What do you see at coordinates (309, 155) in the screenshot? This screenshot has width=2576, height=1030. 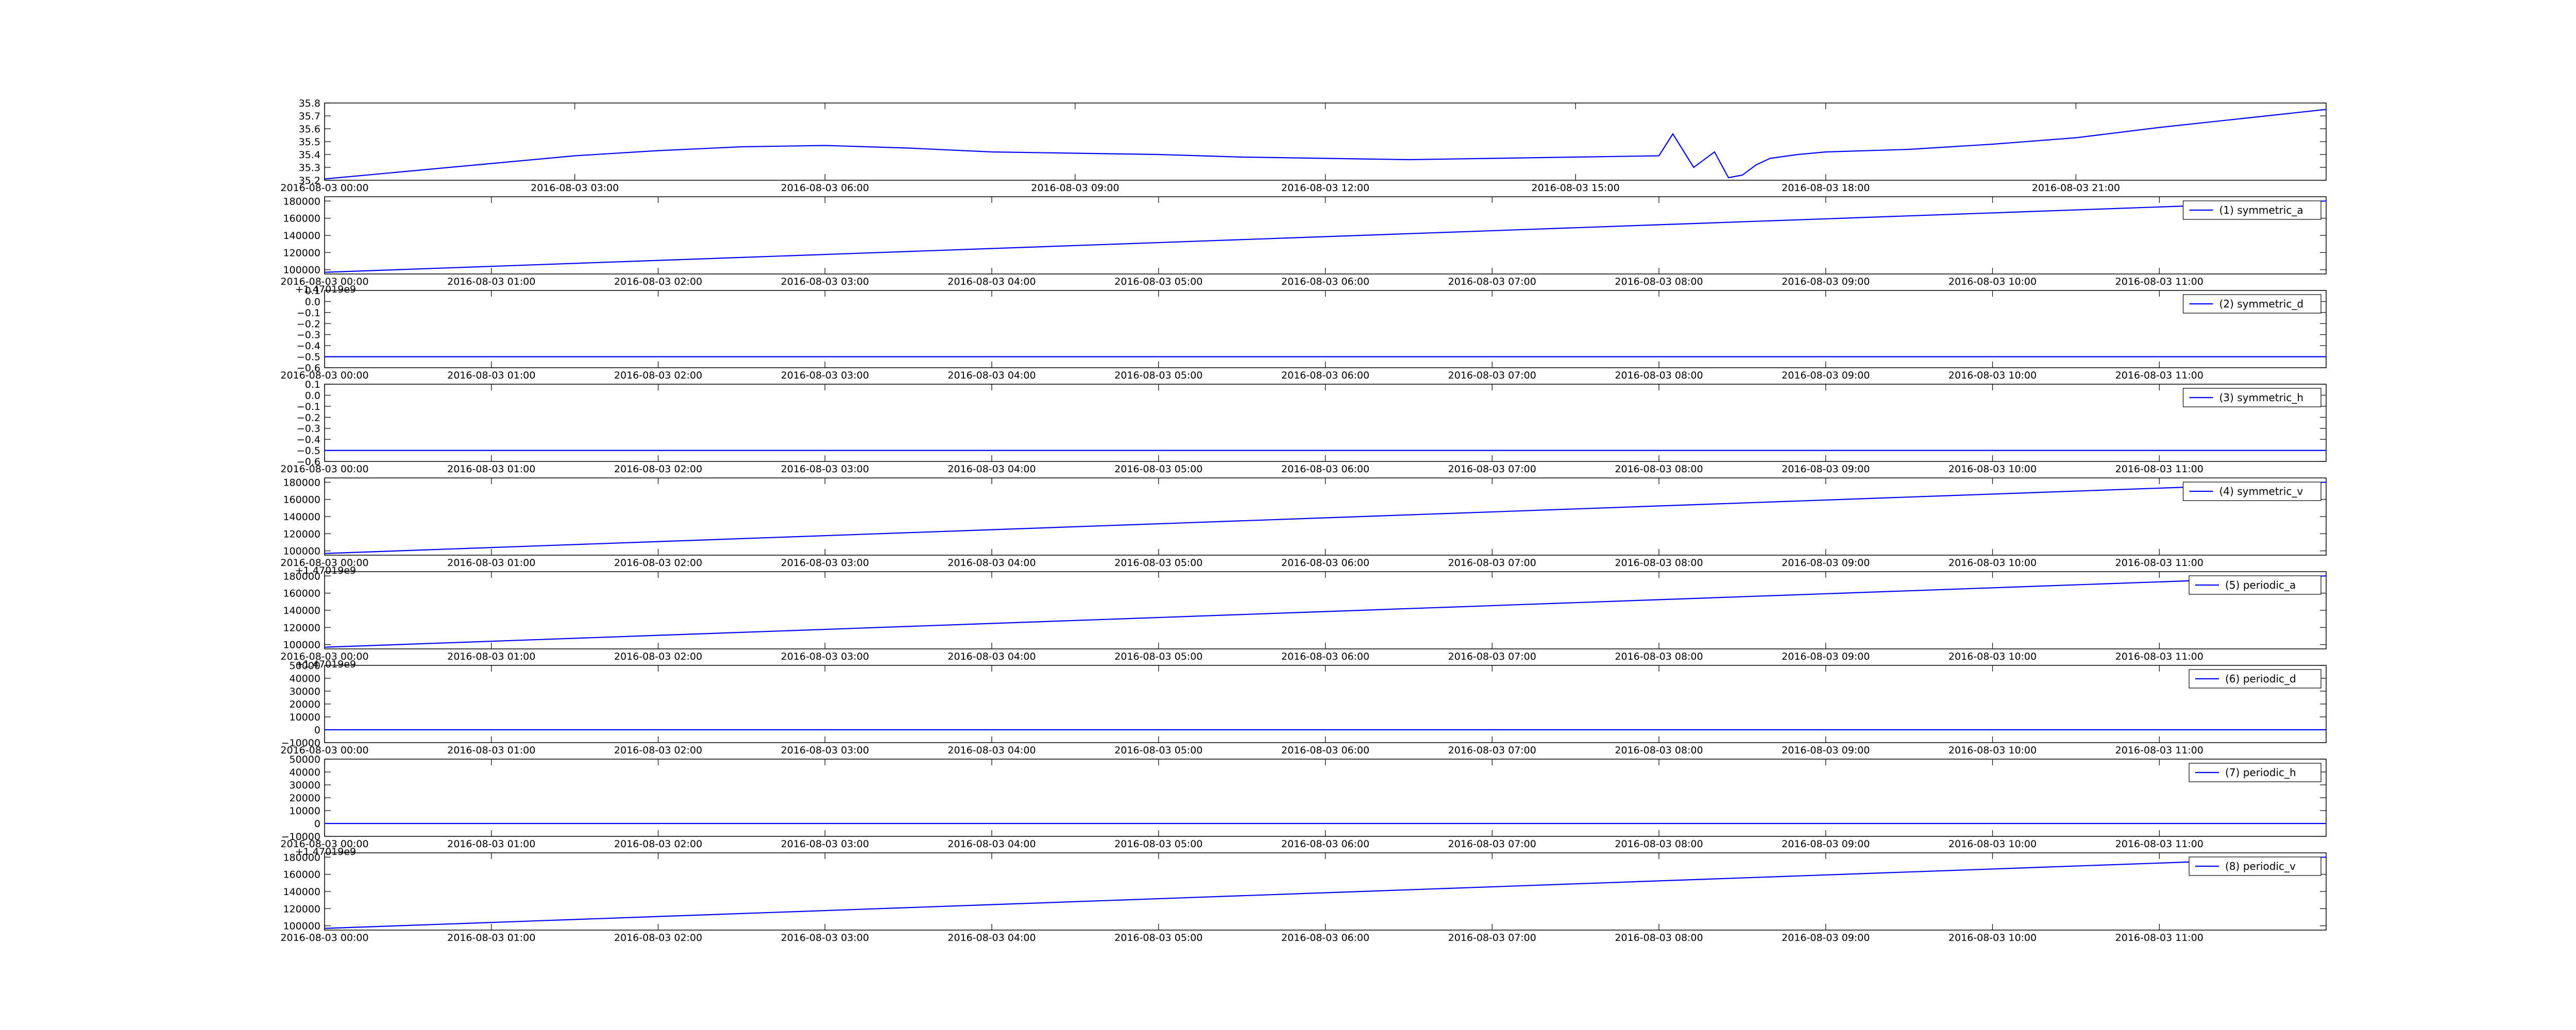 I see `y-tick-label: 35.4` at bounding box center [309, 155].